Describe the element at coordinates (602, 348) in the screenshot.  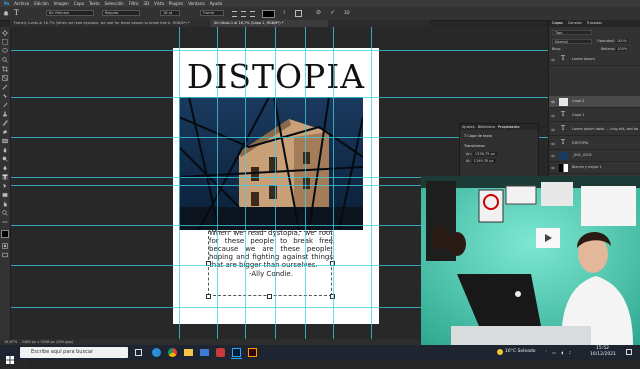
I see `clock-time: 15:52` at that location.